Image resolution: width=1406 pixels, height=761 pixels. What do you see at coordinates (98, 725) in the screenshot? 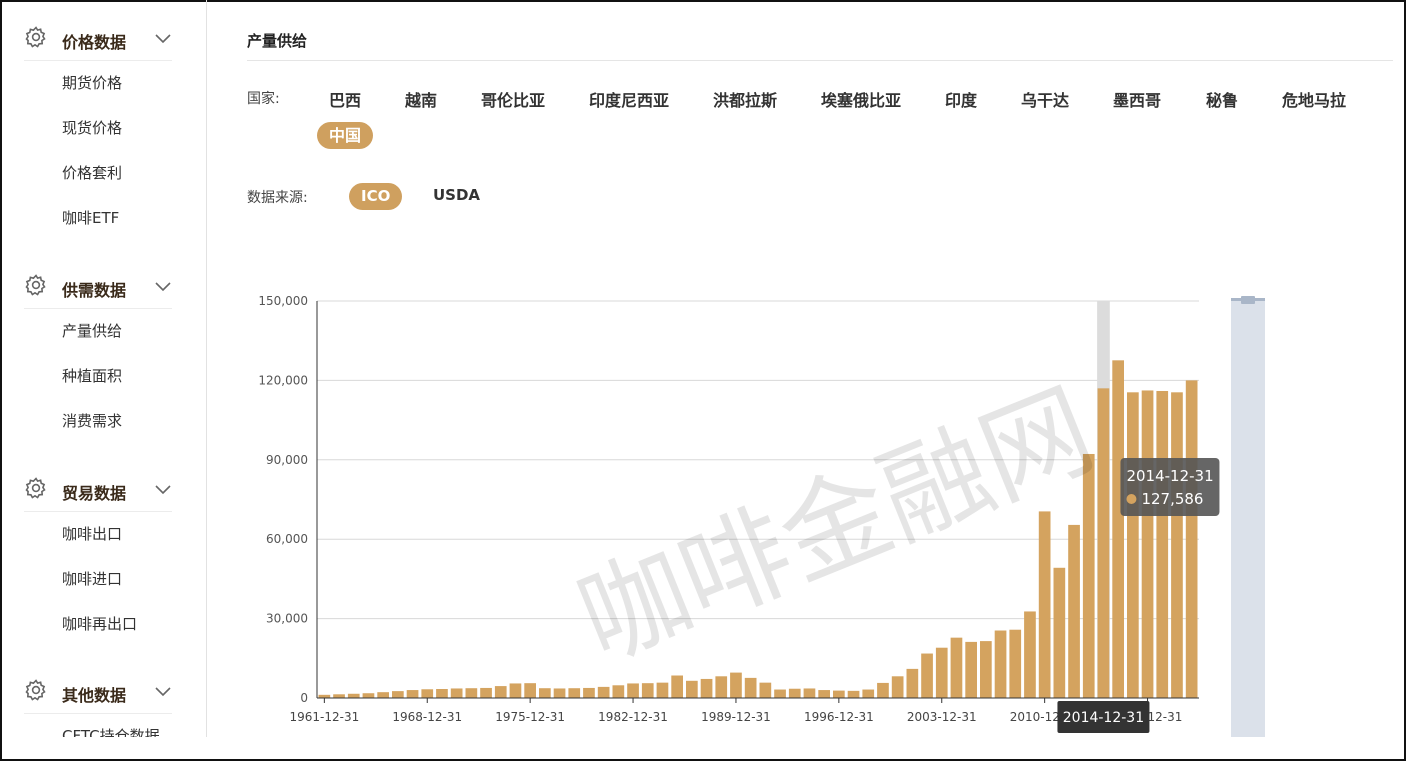
I see `sidebar-item: CFTC持仓数据` at bounding box center [98, 725].